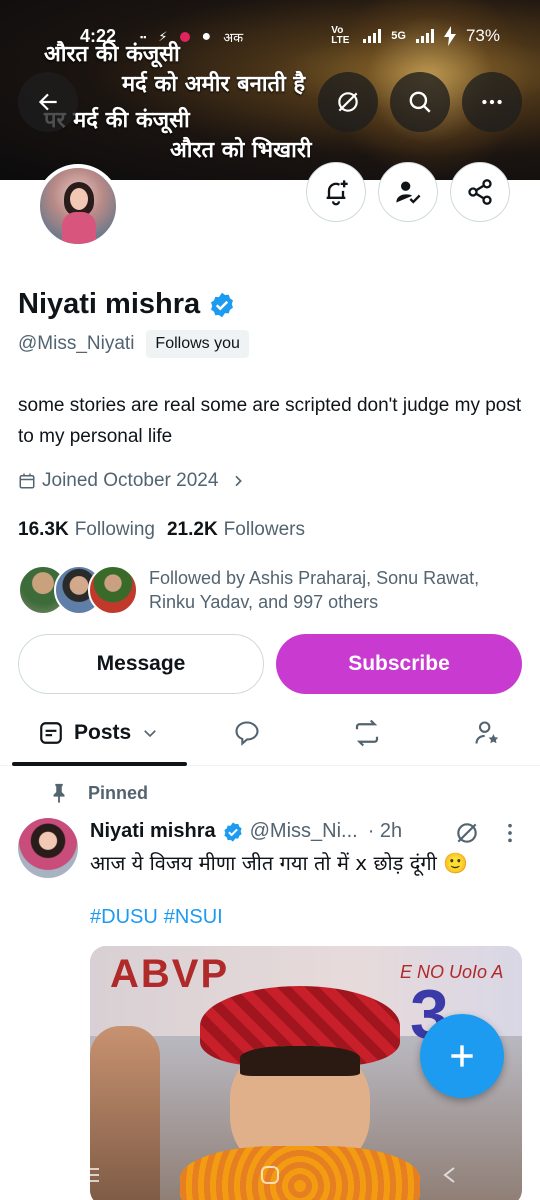 Image resolution: width=540 pixels, height=1200 pixels. What do you see at coordinates (114, 529) in the screenshot?
I see `following-label: Following` at bounding box center [114, 529].